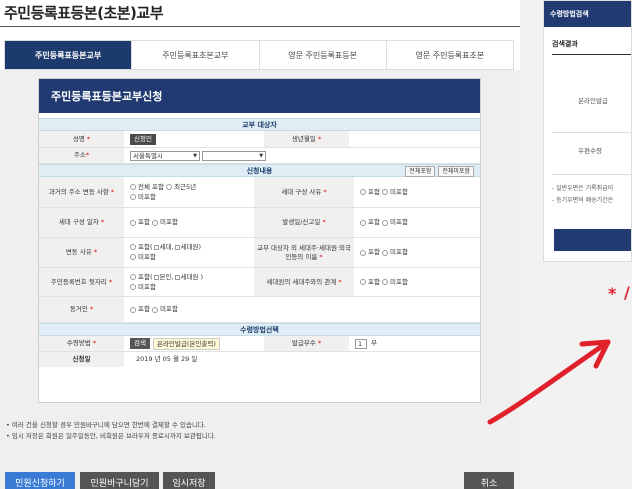 This screenshot has height=489, width=632. Describe the element at coordinates (259, 329) in the screenshot. I see `section-receive: 수령방법선택` at that location.